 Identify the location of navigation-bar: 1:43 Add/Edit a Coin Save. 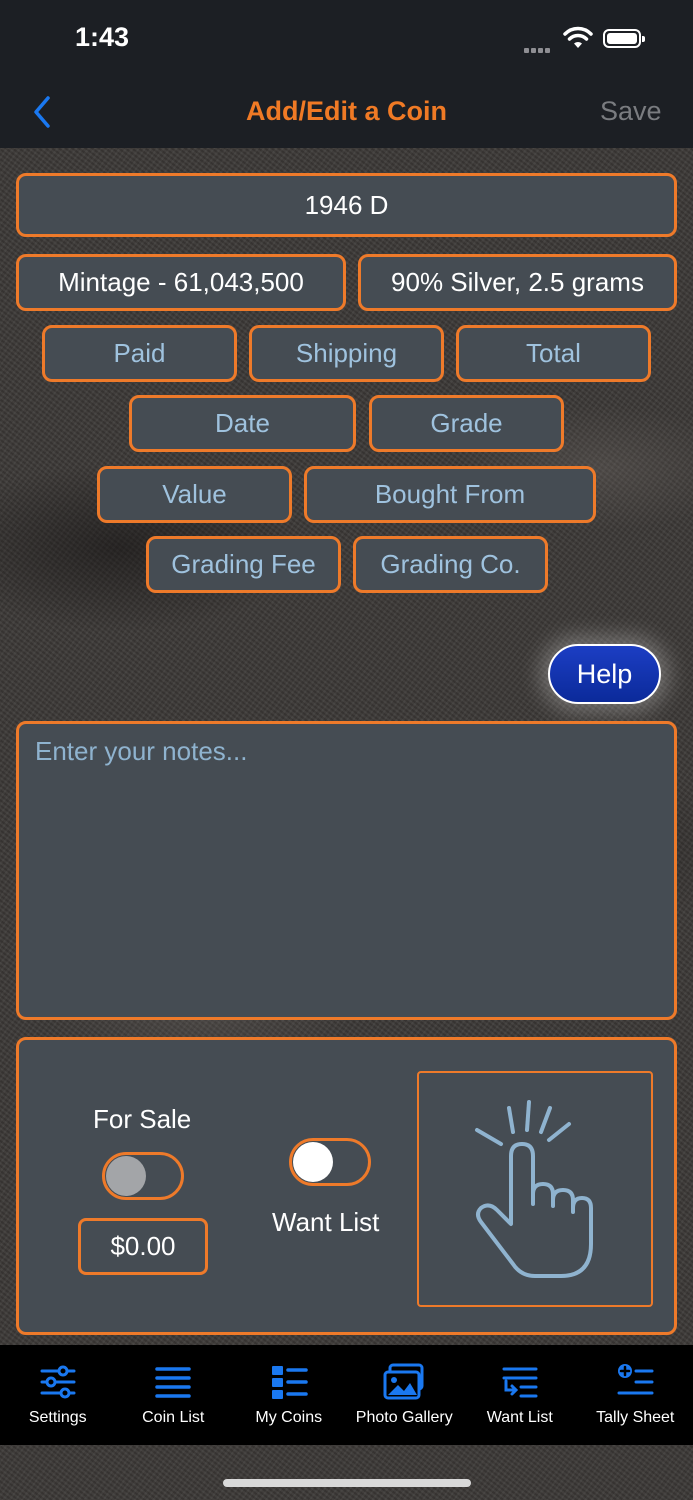
(346, 74).